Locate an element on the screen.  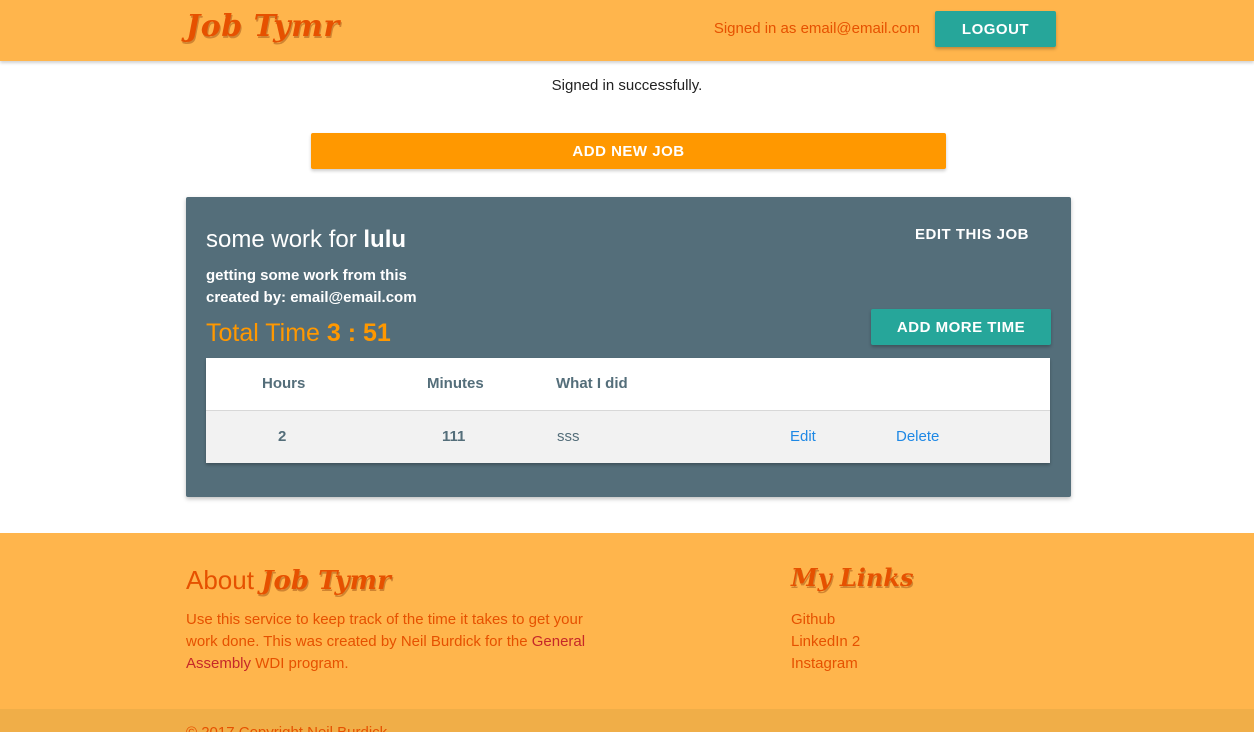
cell-what-i-did: sss is located at coordinates (568, 436).